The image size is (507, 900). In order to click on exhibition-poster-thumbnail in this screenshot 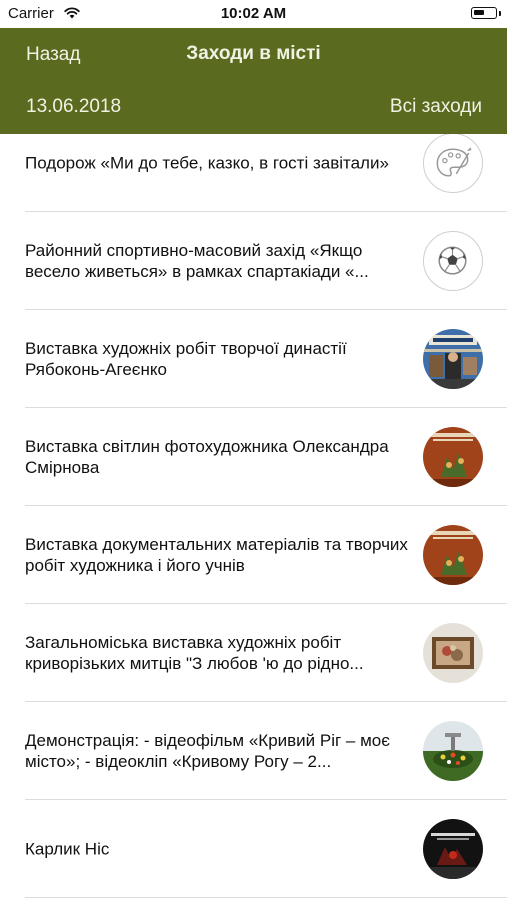, I will do `click(453, 359)`.